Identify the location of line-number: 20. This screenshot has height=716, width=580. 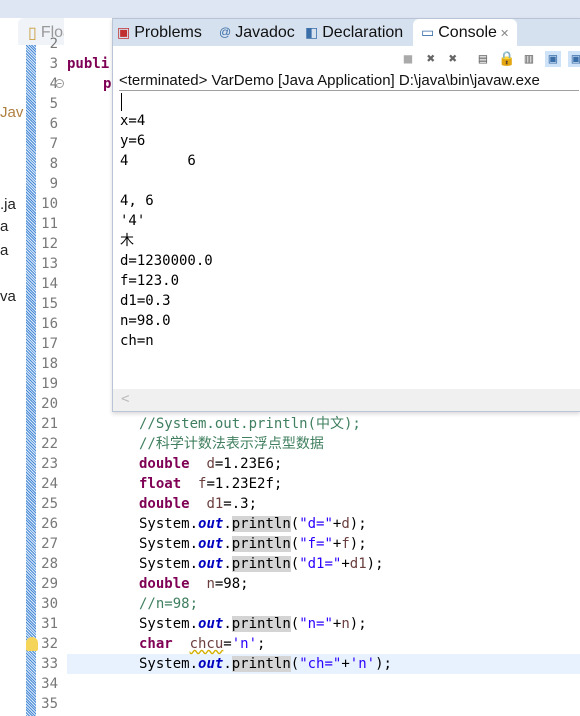
(49, 404).